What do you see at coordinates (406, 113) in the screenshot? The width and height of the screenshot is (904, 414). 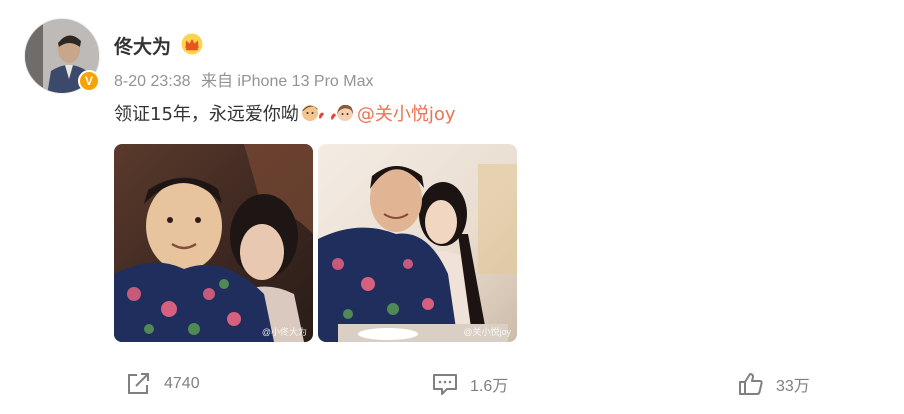 I see `mention-link: @关小悦joy` at bounding box center [406, 113].